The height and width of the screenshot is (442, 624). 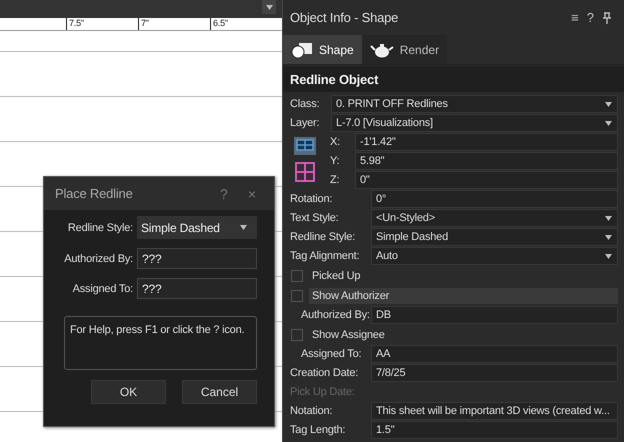 What do you see at coordinates (494, 199) in the screenshot?
I see `input-field: 0°` at bounding box center [494, 199].